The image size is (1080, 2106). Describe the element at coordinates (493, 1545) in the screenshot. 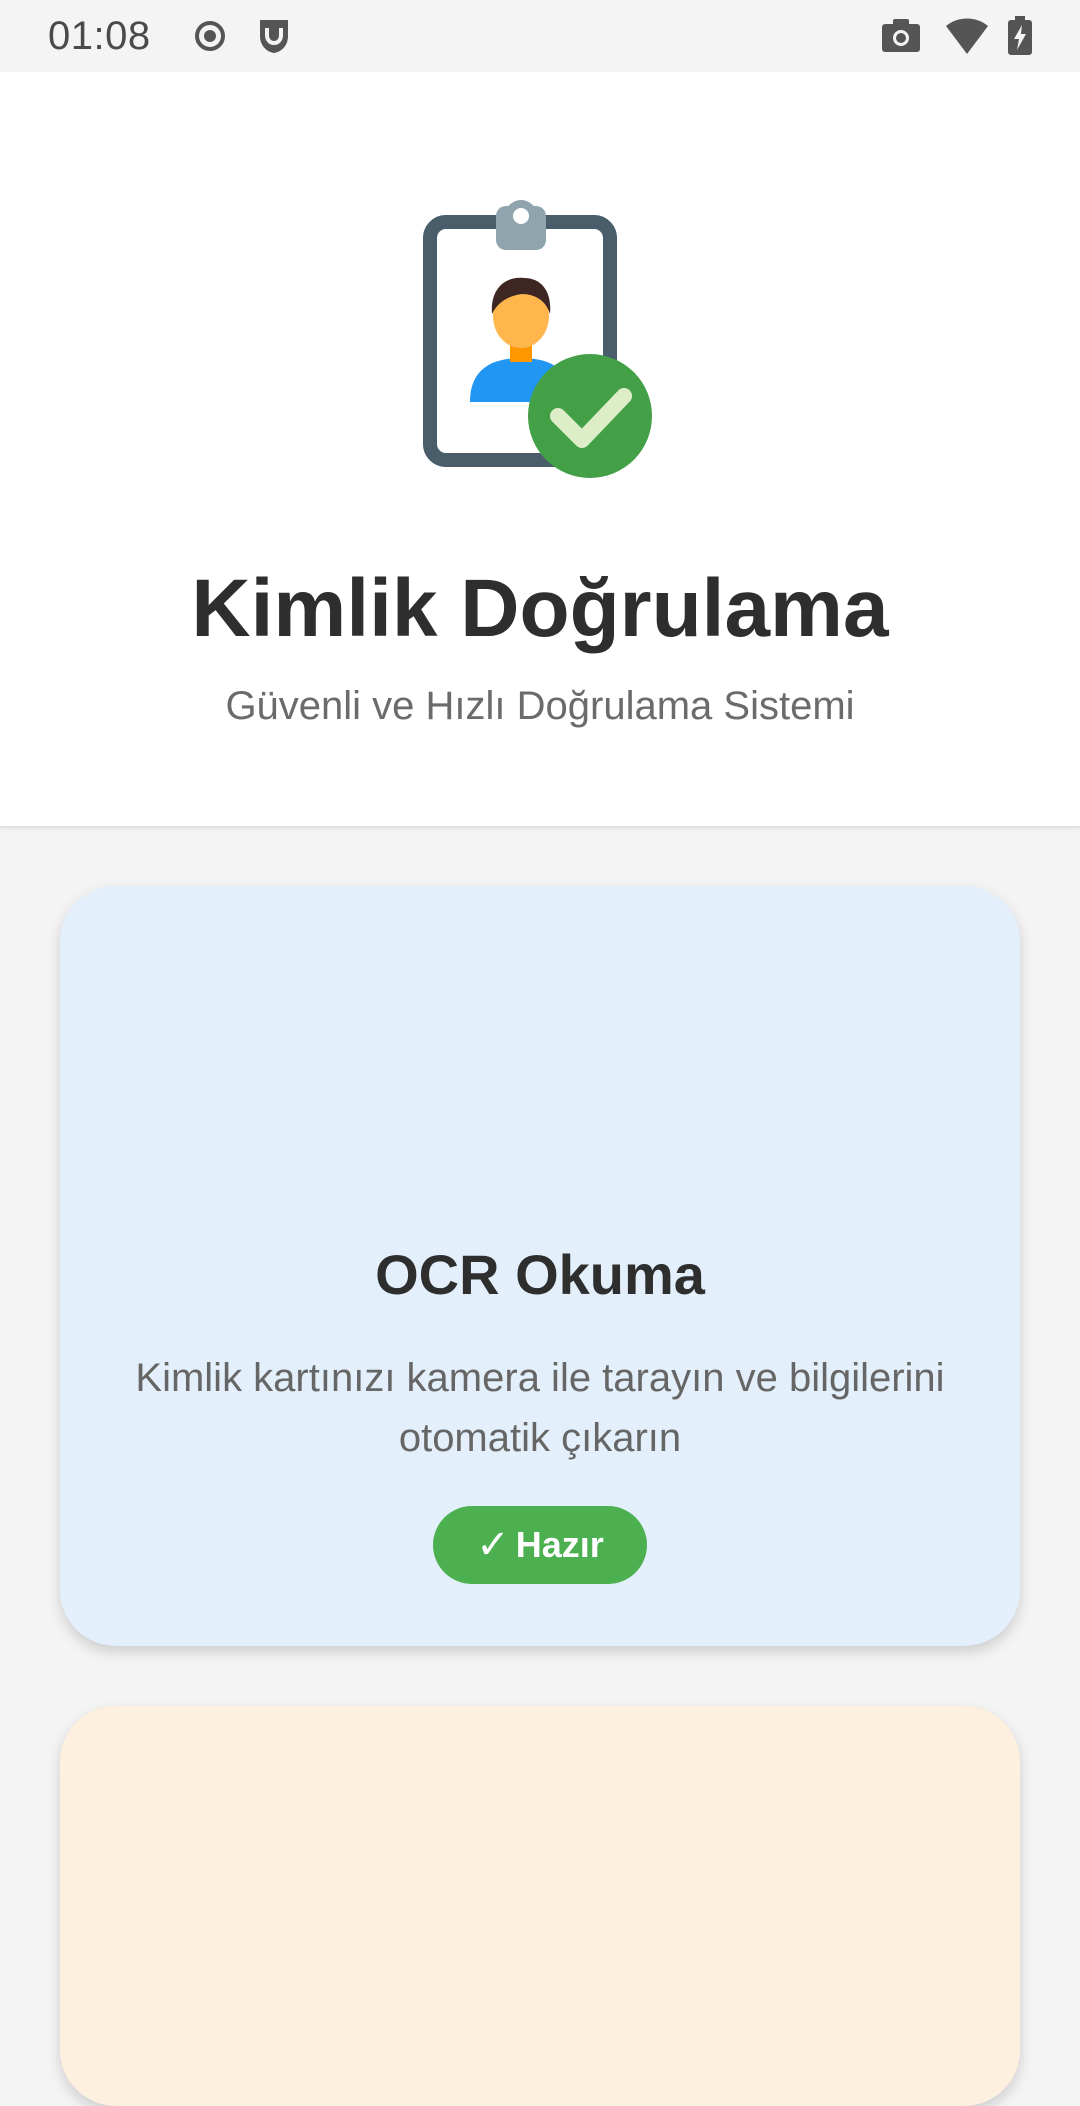

I see `check-icon: ✓` at that location.